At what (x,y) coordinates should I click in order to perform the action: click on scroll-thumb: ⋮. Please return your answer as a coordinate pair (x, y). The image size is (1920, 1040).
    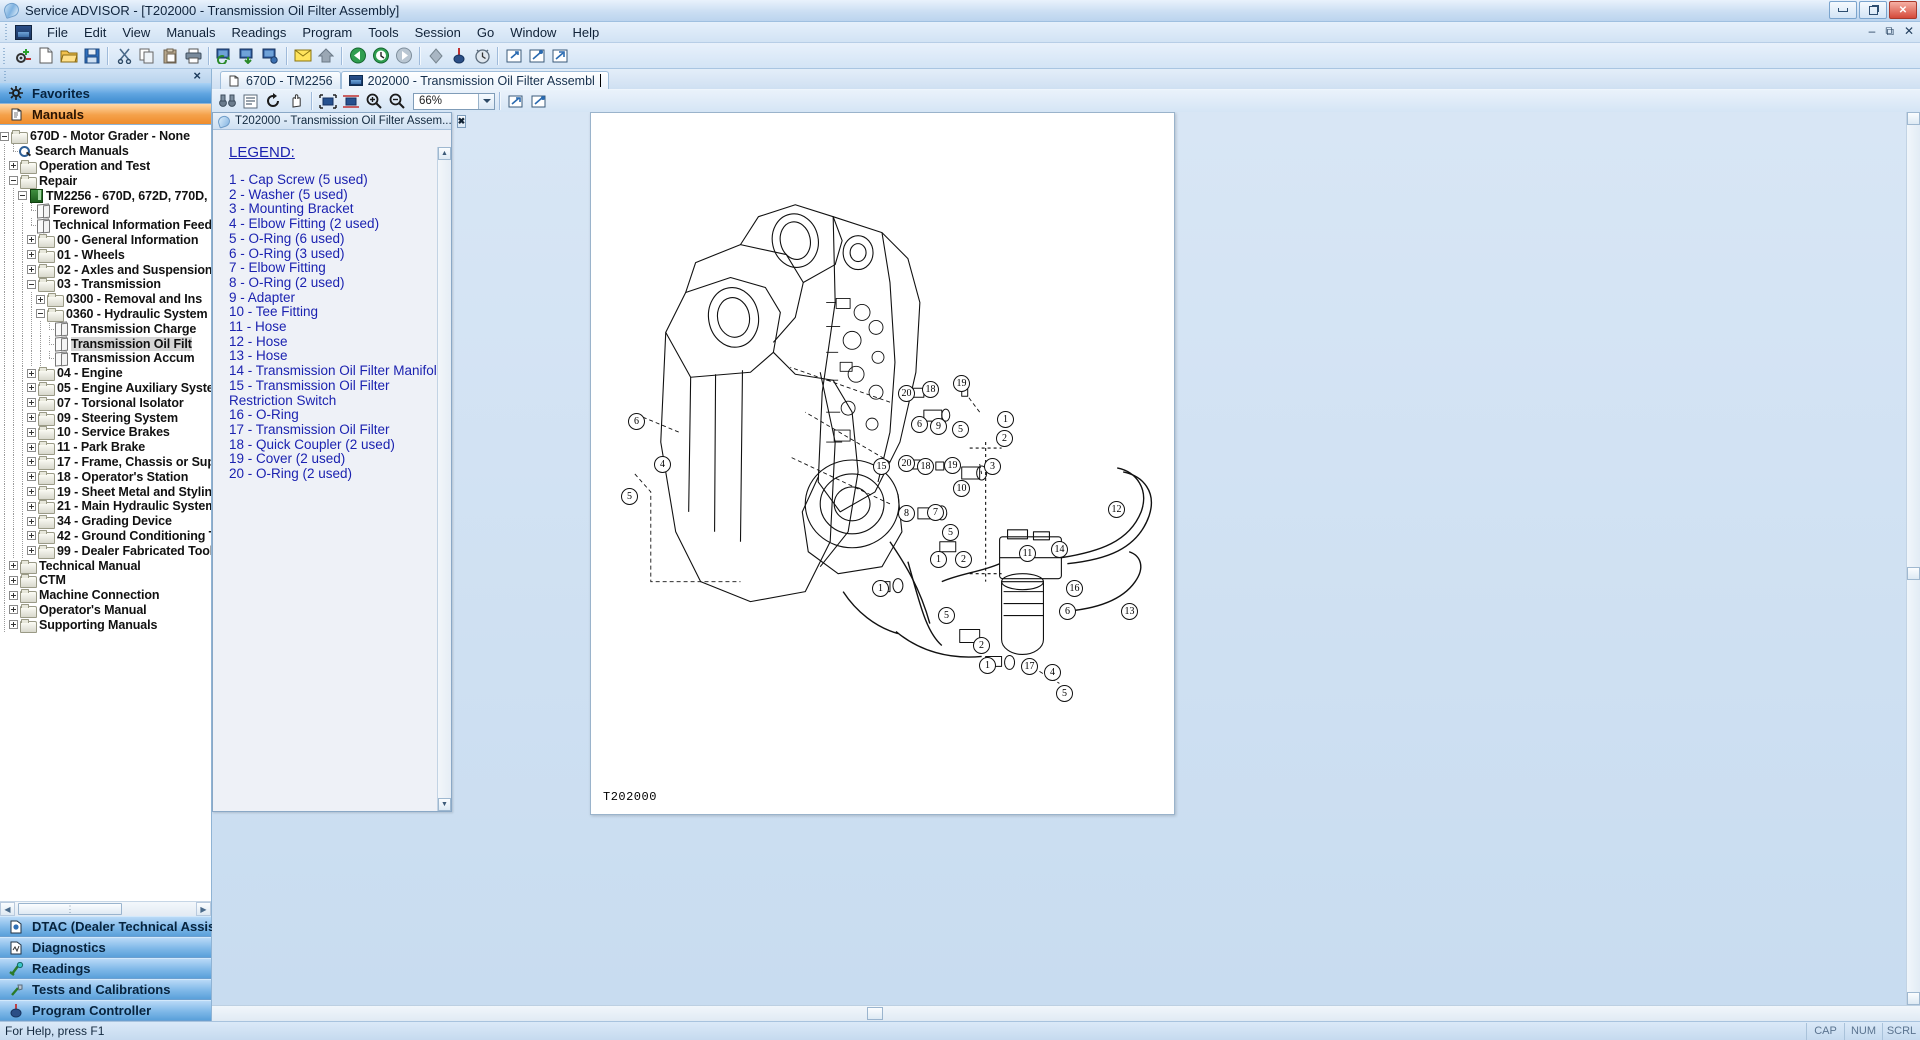
    Looking at the image, I should click on (70, 909).